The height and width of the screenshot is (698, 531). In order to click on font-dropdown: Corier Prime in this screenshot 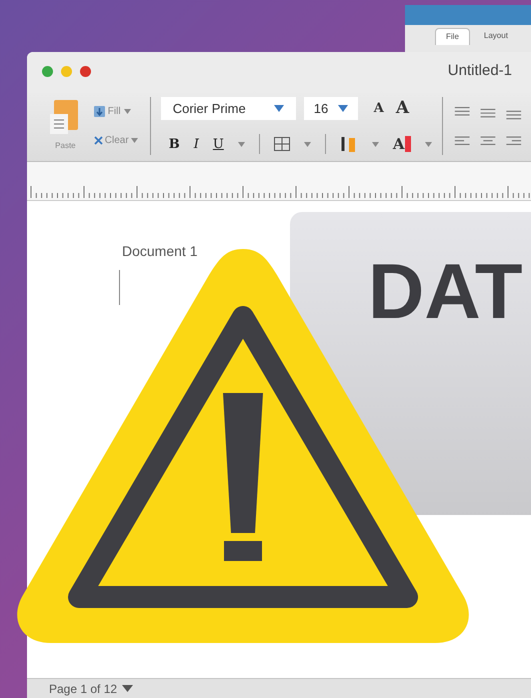, I will do `click(228, 108)`.